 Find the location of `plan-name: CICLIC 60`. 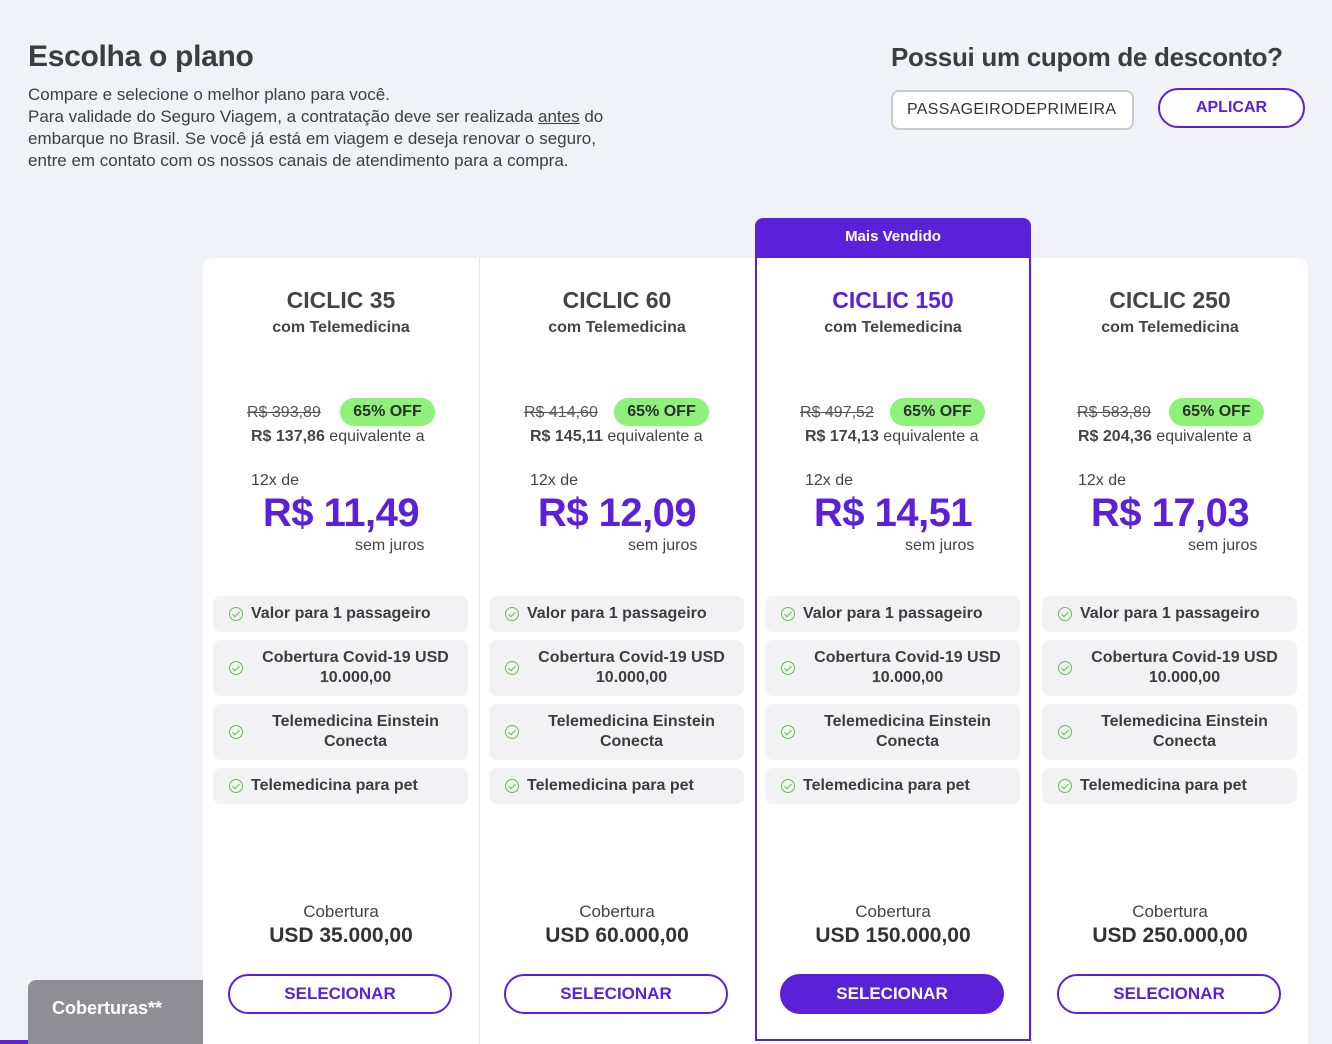

plan-name: CICLIC 60 is located at coordinates (617, 300).